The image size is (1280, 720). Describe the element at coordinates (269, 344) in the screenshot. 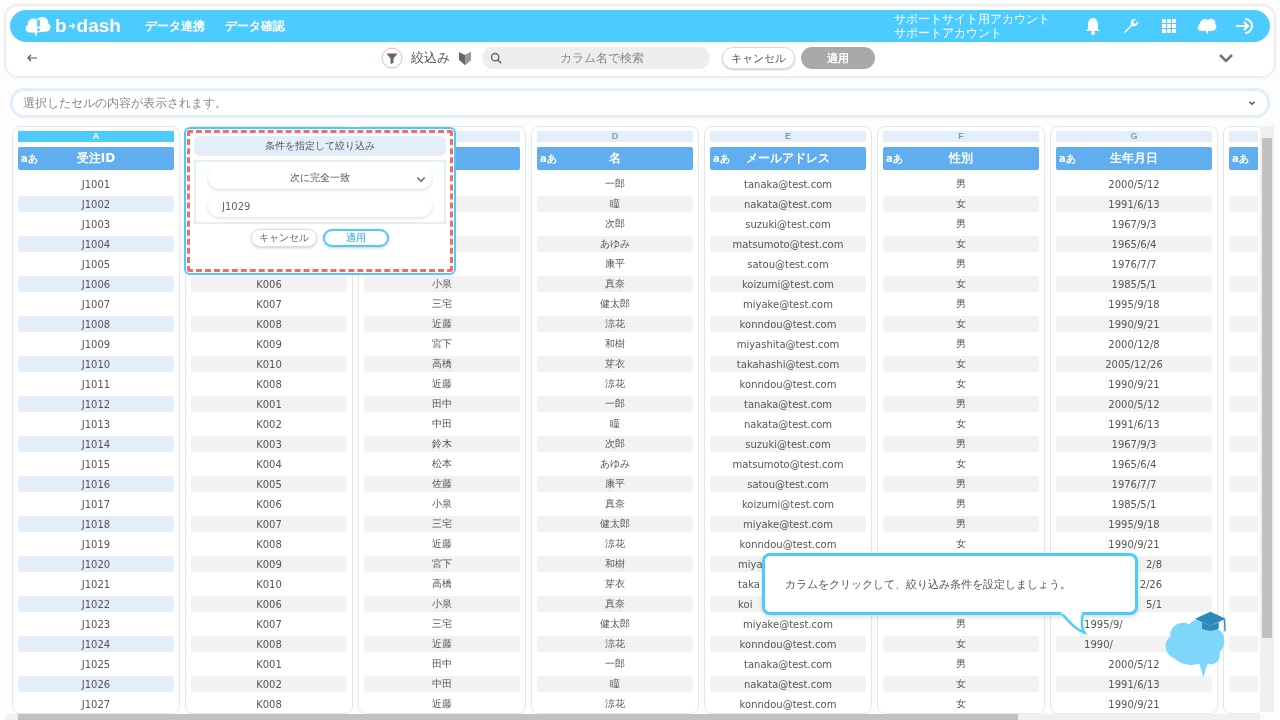

I see `table-cell-text: K009` at that location.